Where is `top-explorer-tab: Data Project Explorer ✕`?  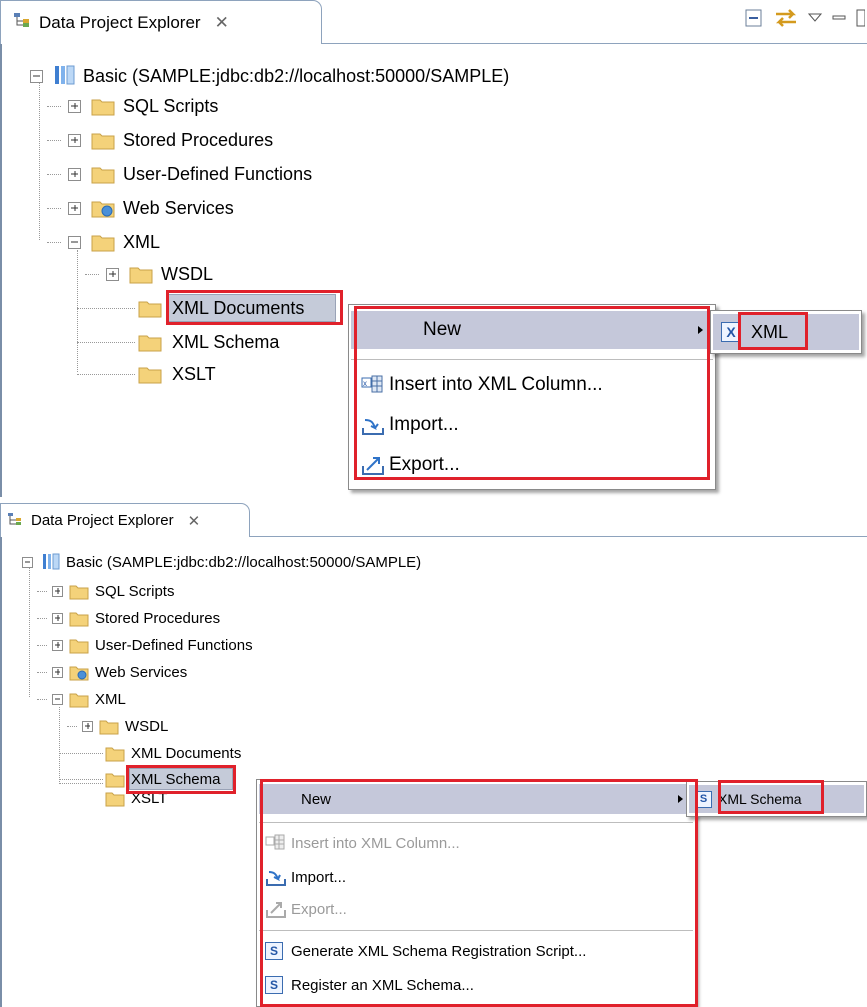
top-explorer-tab: Data Project Explorer ✕ is located at coordinates (161, 22).